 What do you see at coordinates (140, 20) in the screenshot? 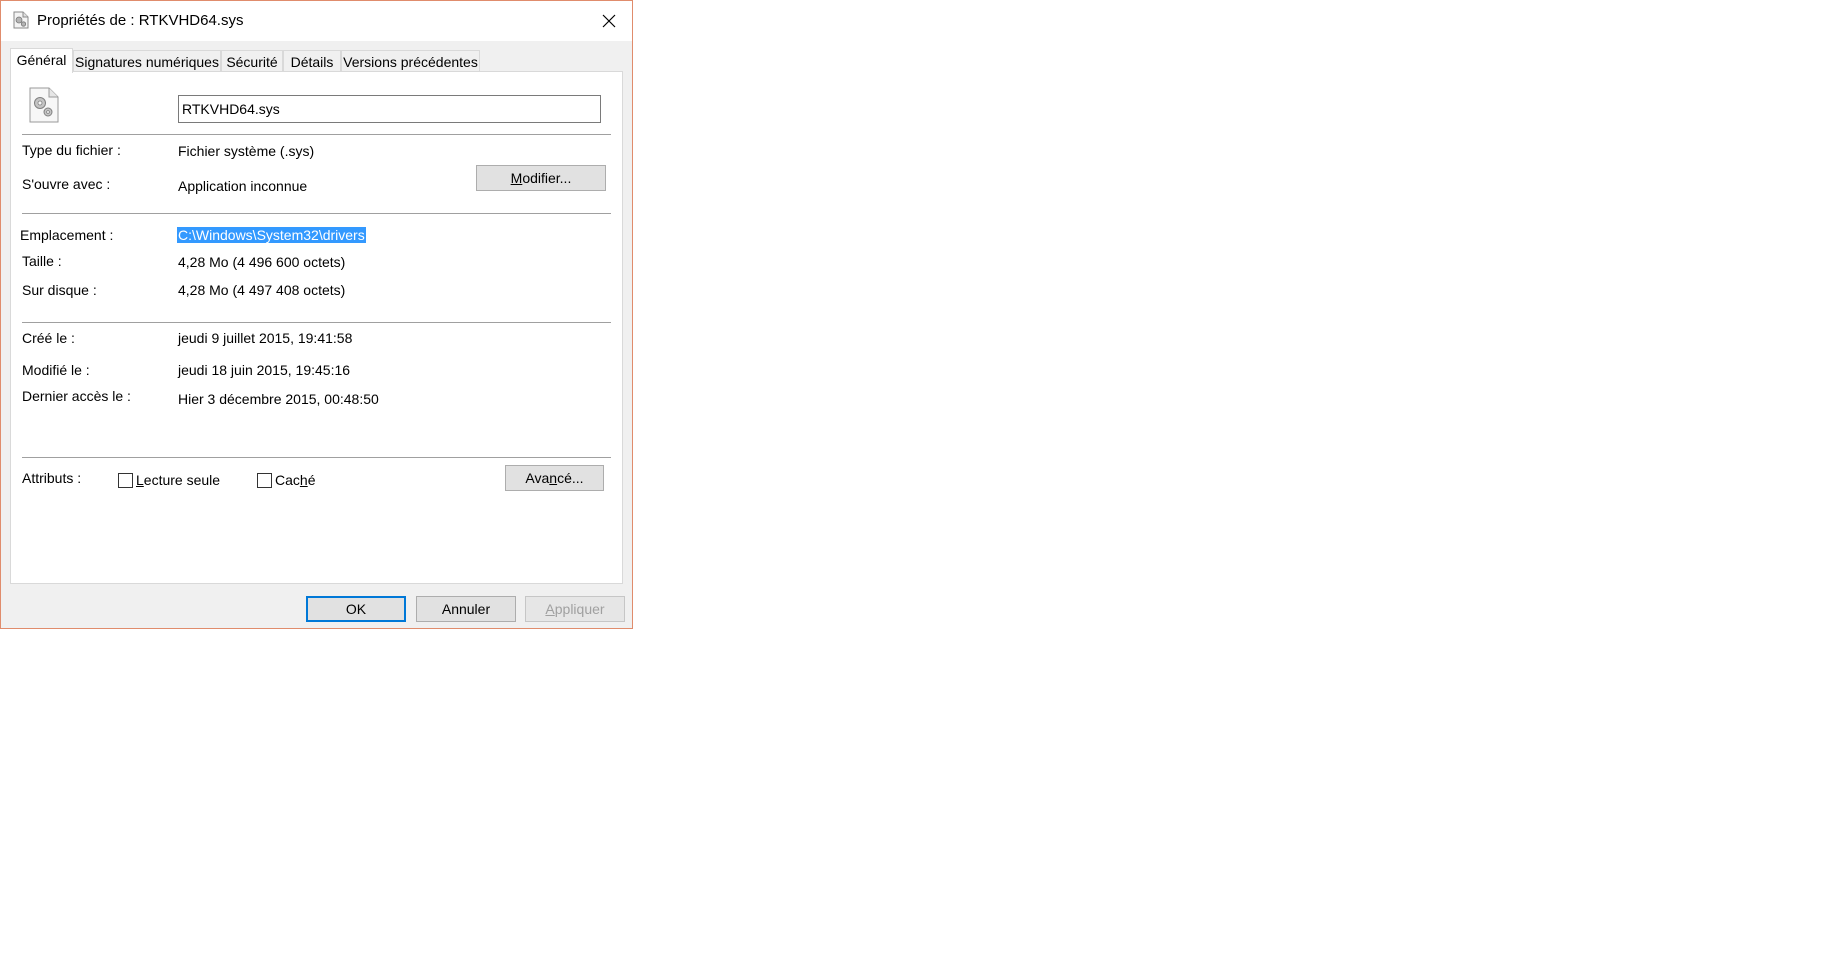
I see `window-title: Propriétés de : RTKVHD64.sys` at bounding box center [140, 20].